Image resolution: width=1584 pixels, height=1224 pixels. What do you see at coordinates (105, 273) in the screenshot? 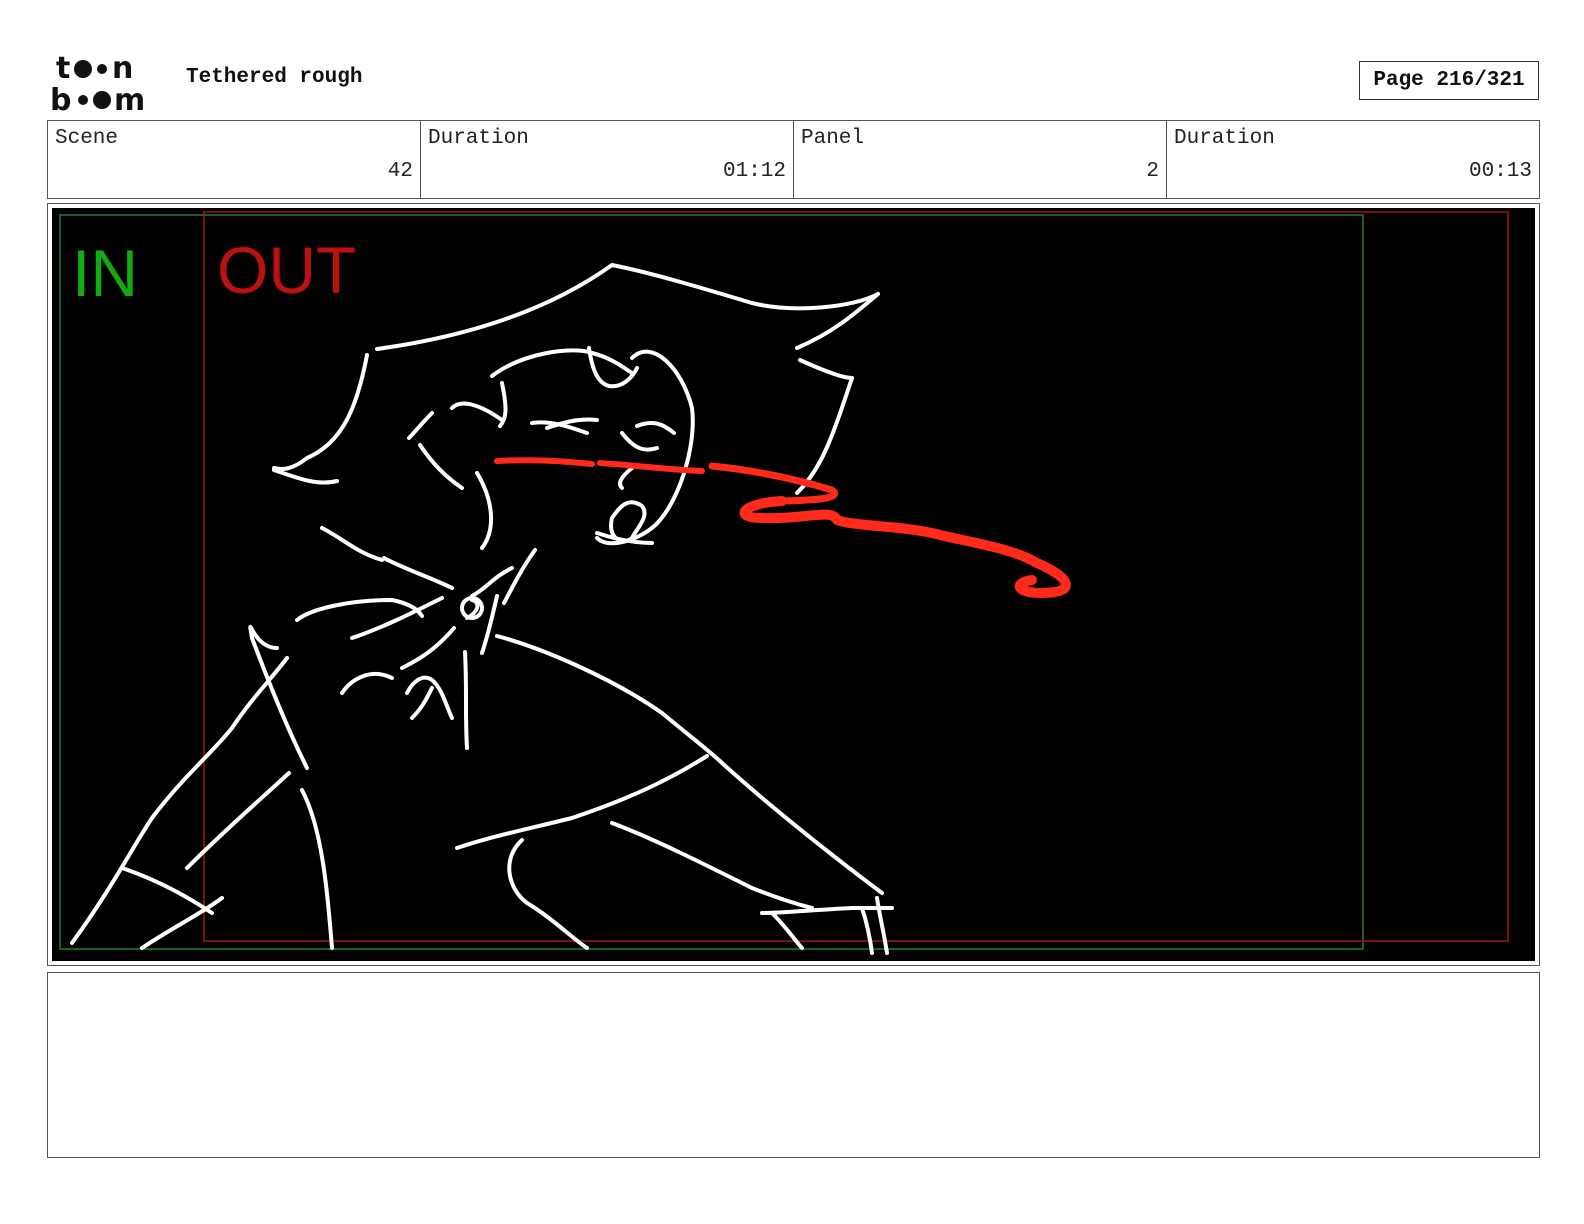
I see `in-label: IN` at bounding box center [105, 273].